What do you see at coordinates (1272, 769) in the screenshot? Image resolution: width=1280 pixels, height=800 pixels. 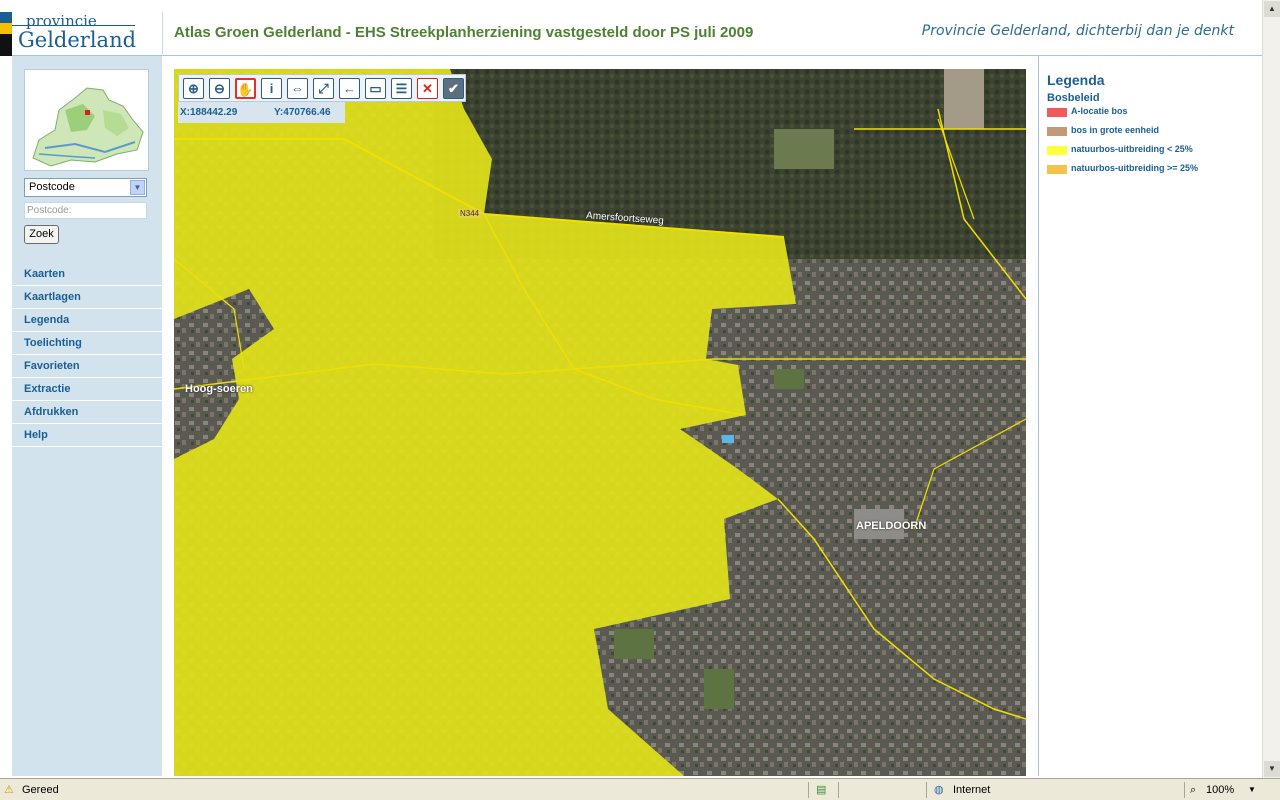 I see `scroll-down-icon: ▼` at bounding box center [1272, 769].